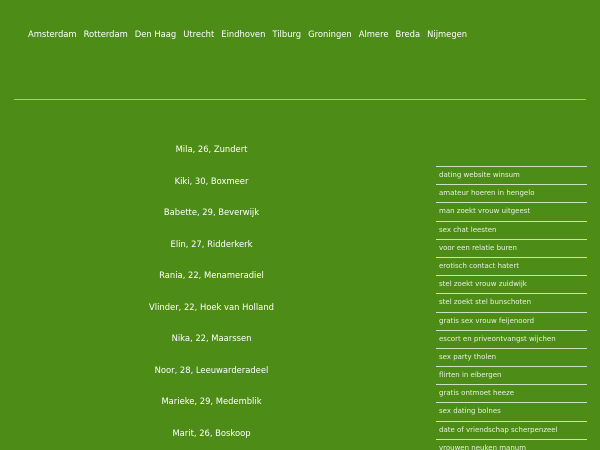  I want to click on nav-link-utrecht: Utrecht, so click(198, 34).